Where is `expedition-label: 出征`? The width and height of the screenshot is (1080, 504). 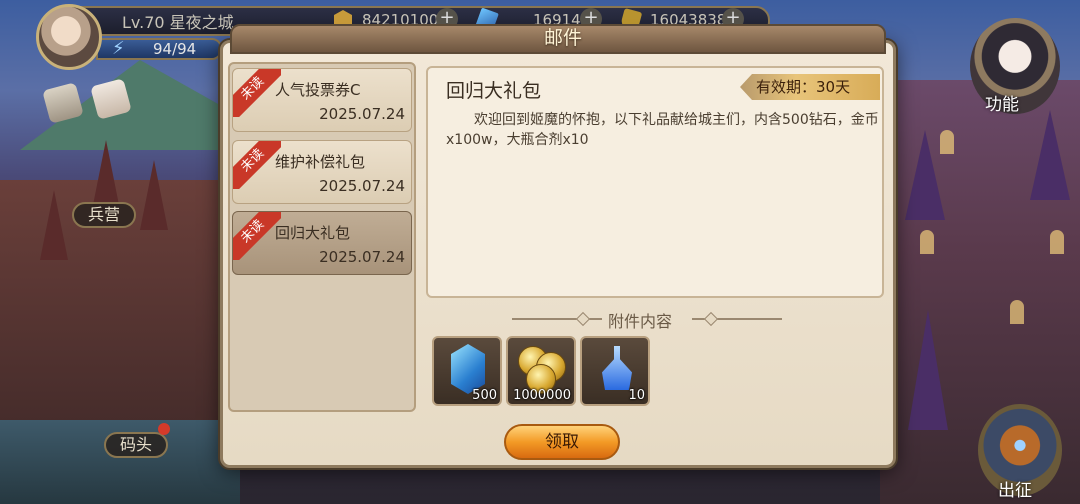
expedition-label: 出征 is located at coordinates (1015, 491).